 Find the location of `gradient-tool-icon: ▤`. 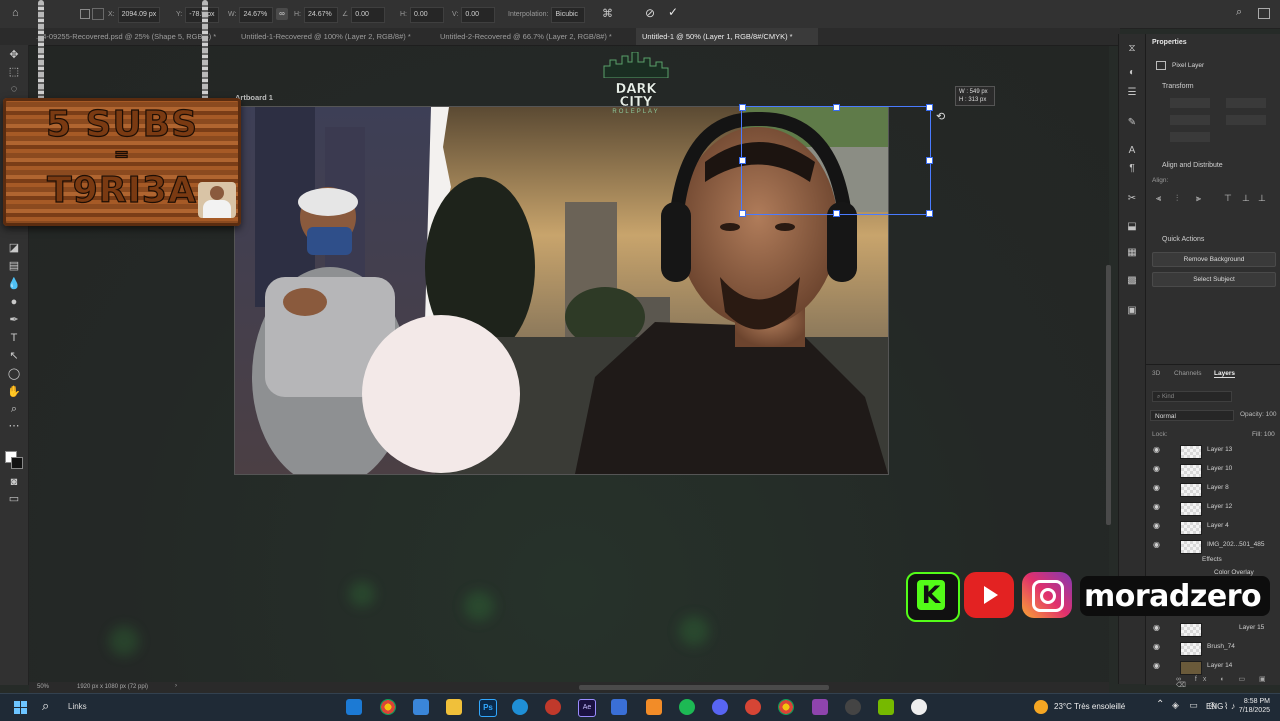

gradient-tool-icon: ▤ is located at coordinates (14, 266).